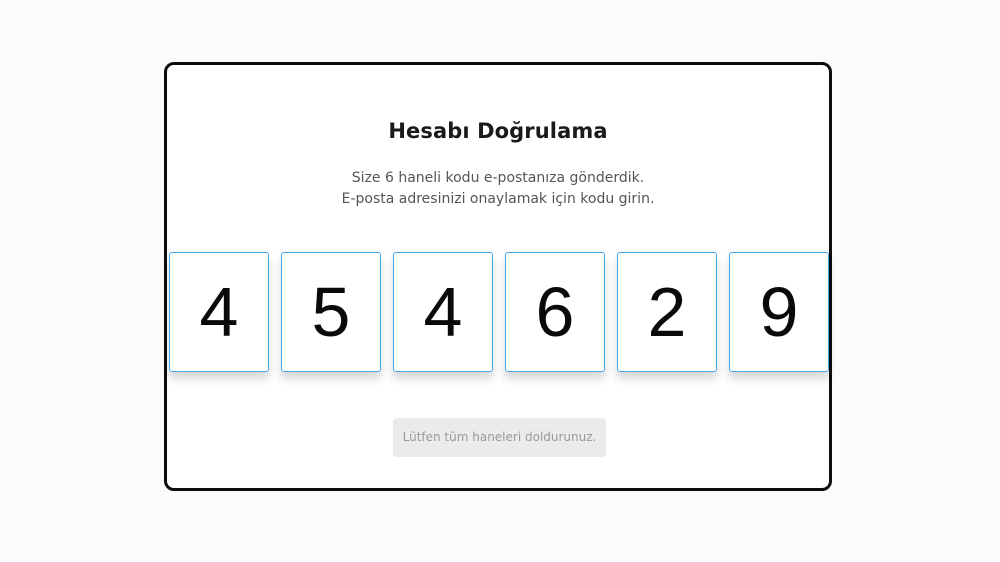 The height and width of the screenshot is (562, 1000). What do you see at coordinates (219, 312) in the screenshot?
I see `code-digit-1-input` at bounding box center [219, 312].